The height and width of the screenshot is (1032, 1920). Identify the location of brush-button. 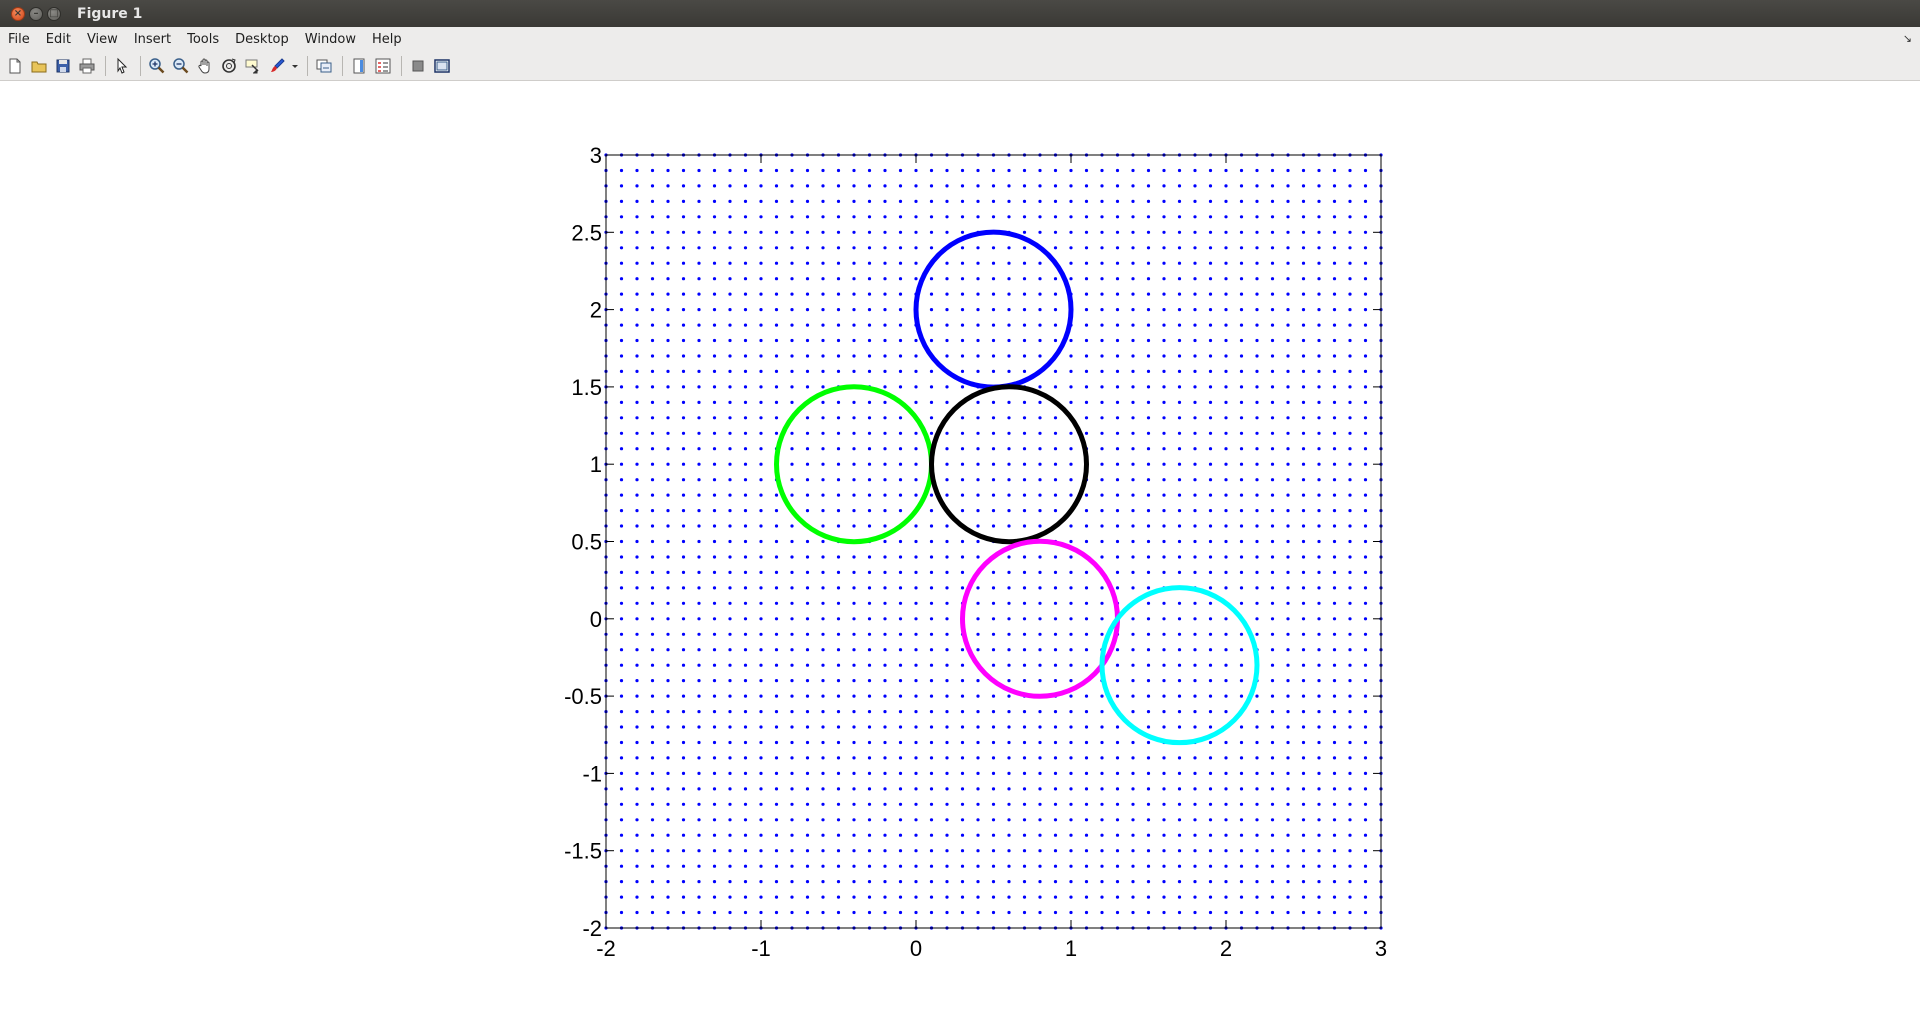
(277, 66).